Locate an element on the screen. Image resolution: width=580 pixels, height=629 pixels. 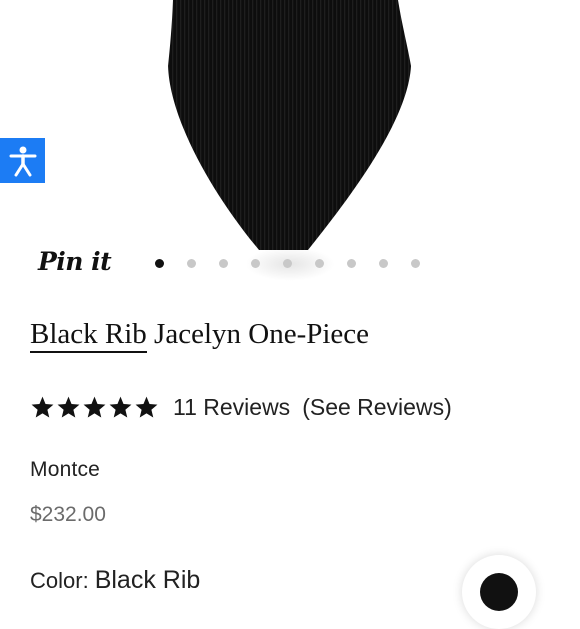
rating-stars is located at coordinates (94, 407).